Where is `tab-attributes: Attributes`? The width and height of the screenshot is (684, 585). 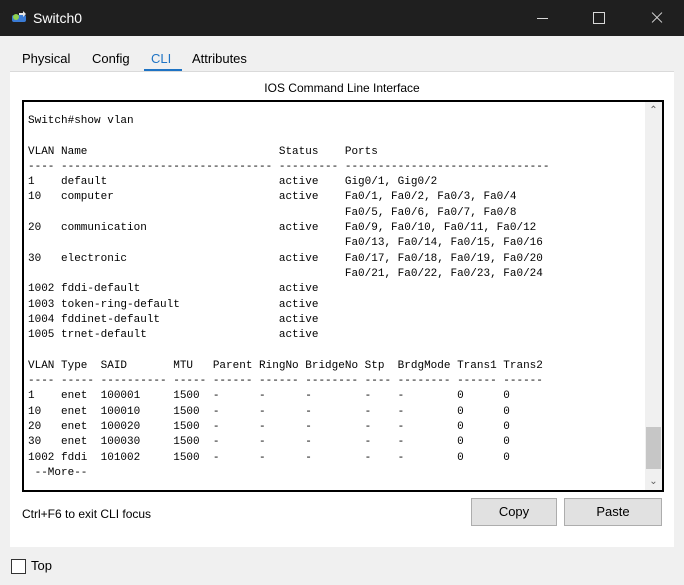 tab-attributes: Attributes is located at coordinates (219, 59).